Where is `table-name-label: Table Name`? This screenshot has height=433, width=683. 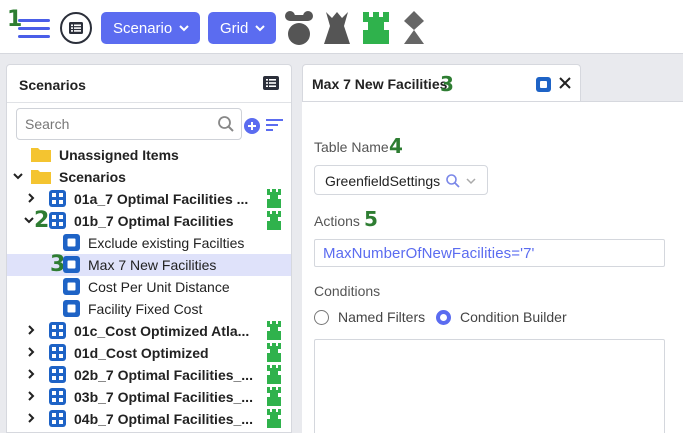 table-name-label: Table Name is located at coordinates (351, 147).